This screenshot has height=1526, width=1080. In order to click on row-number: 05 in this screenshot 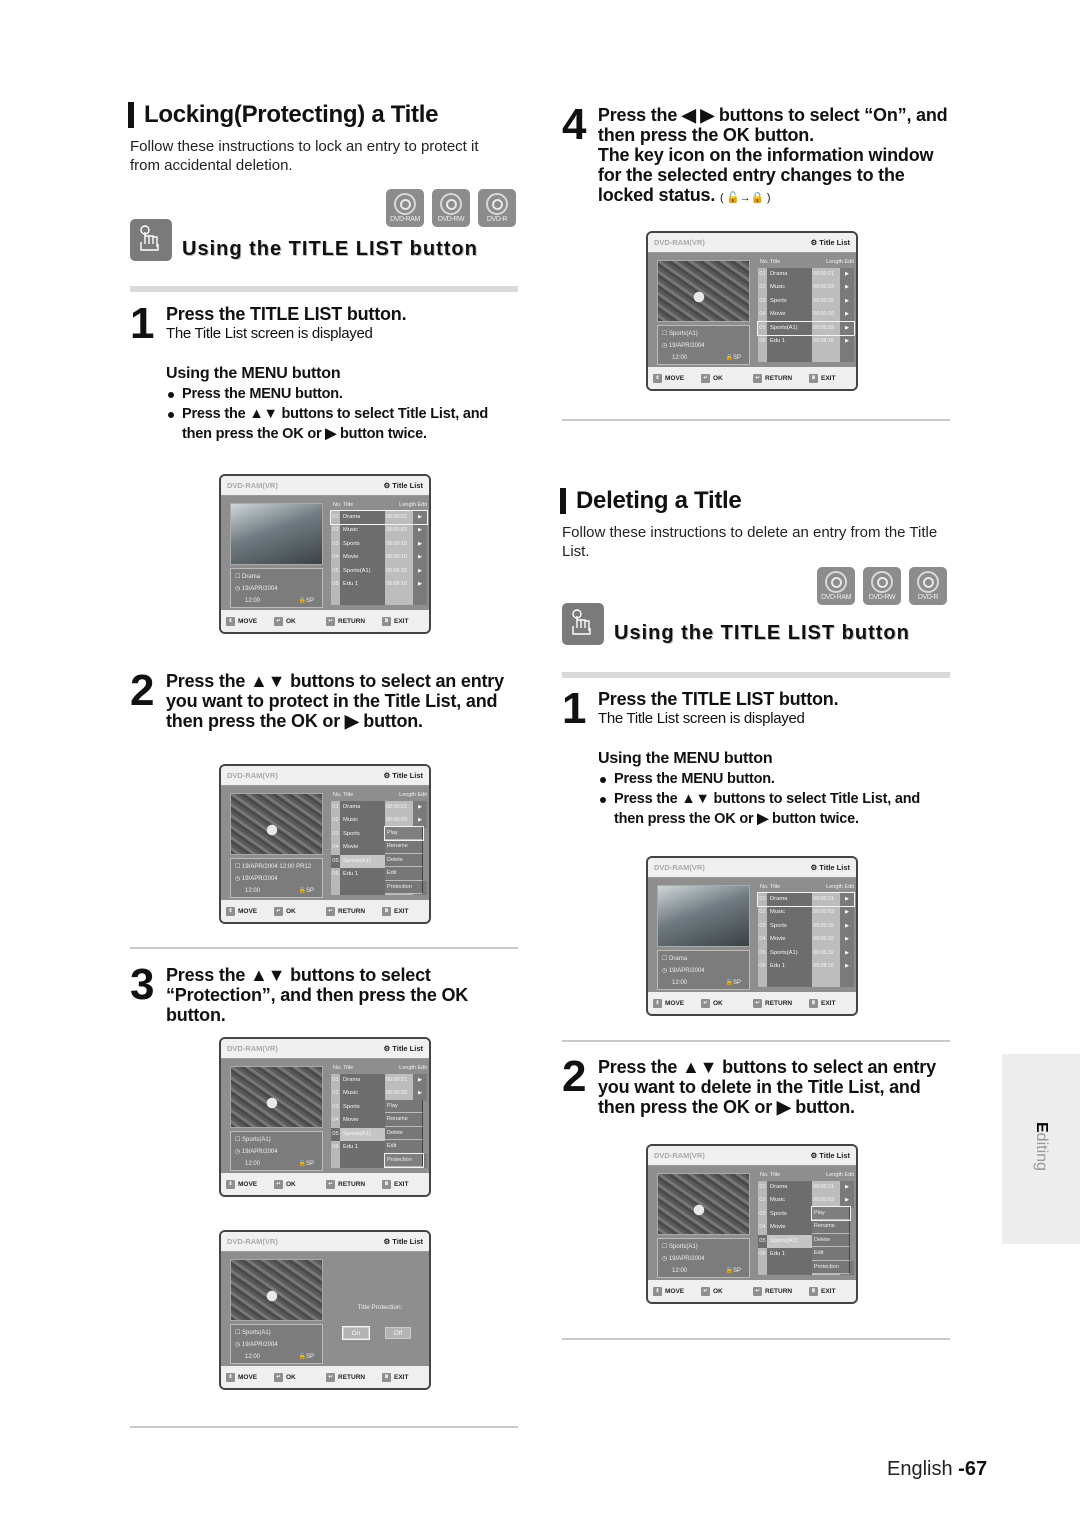, I will do `click(335, 1134)`.